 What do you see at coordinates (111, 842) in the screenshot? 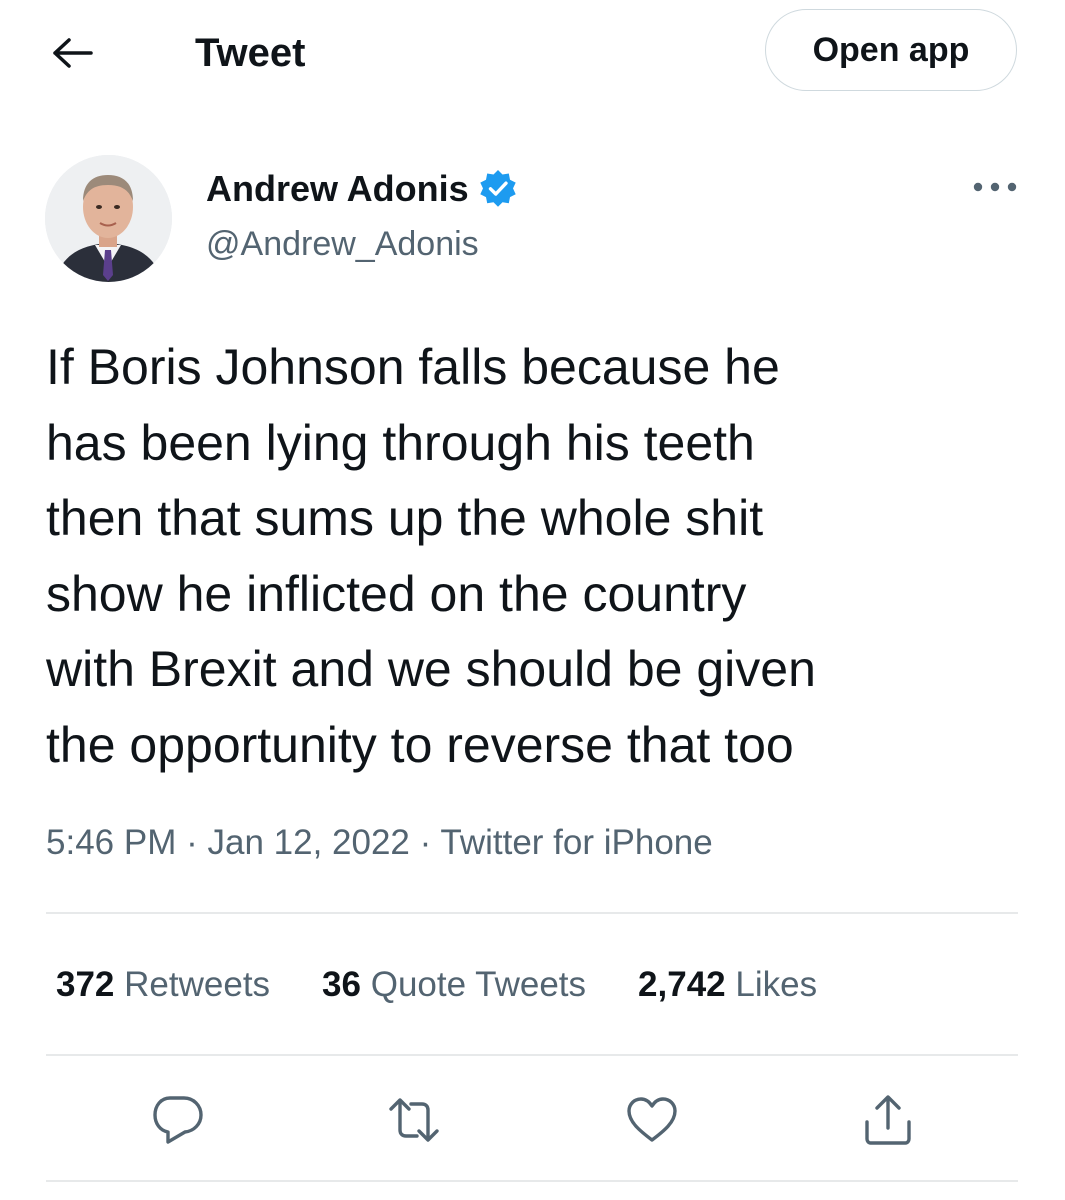
I see `tweet-time: 5:46 PM` at bounding box center [111, 842].